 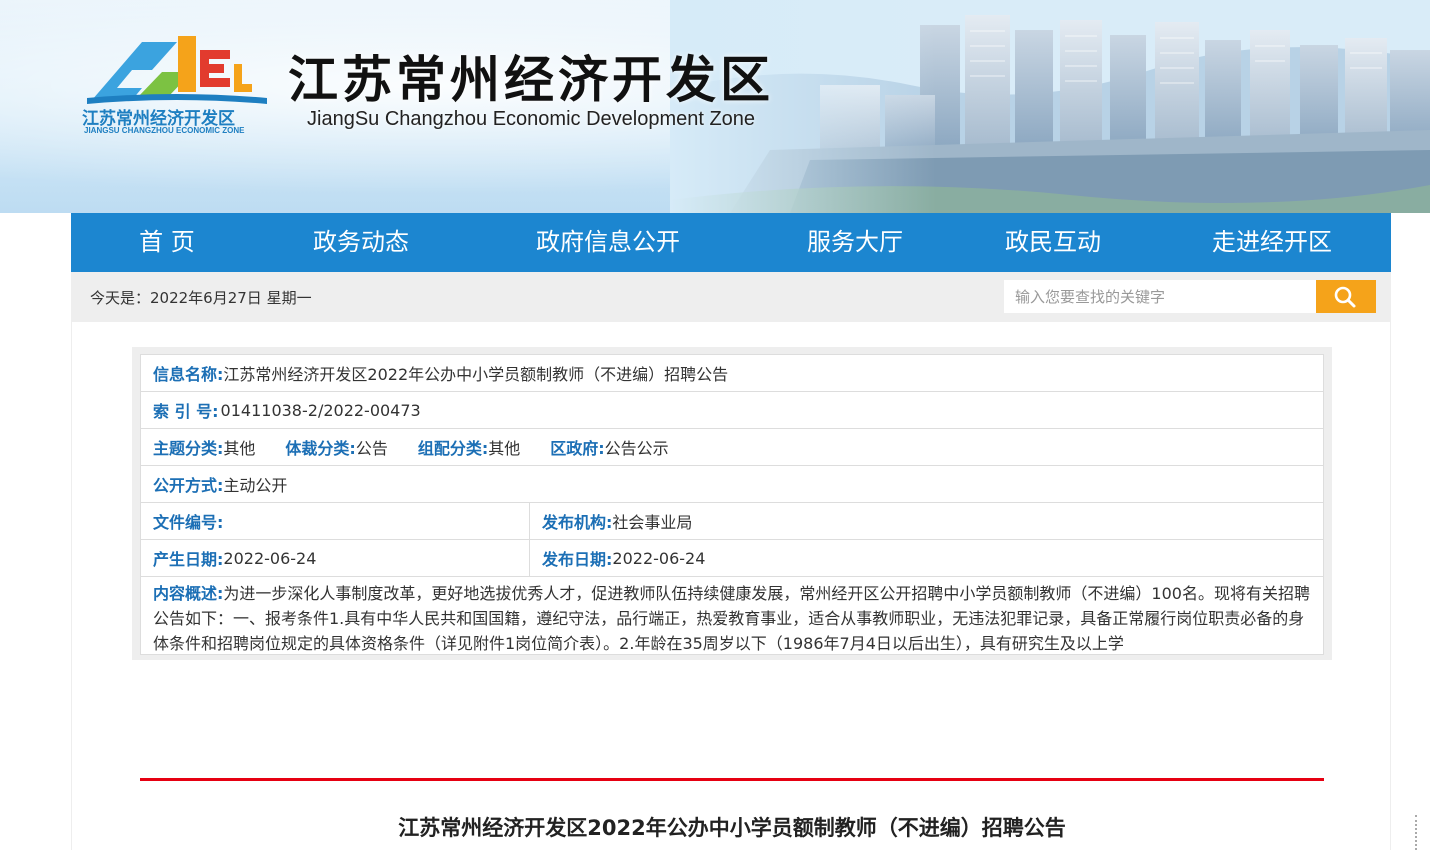 What do you see at coordinates (732, 558) in the screenshot?
I see `meta-row-dates: 产生日期: 2022-06-24 发布日期: 2022-06-24` at bounding box center [732, 558].